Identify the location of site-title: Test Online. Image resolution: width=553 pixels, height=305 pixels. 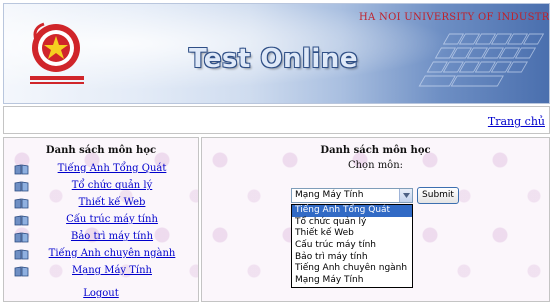
(273, 59).